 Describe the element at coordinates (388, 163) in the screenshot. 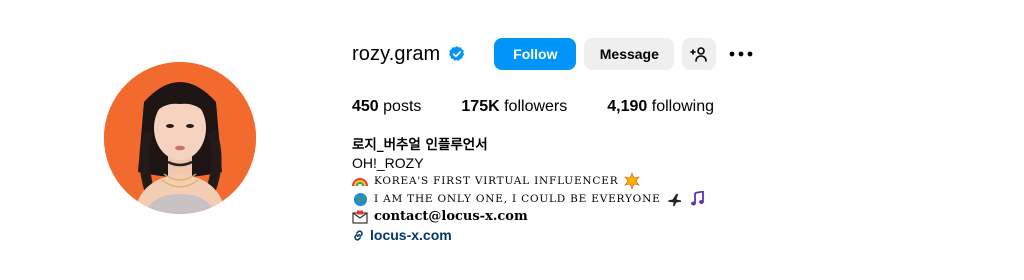

I see `bio-category: OH!_ROZY` at that location.